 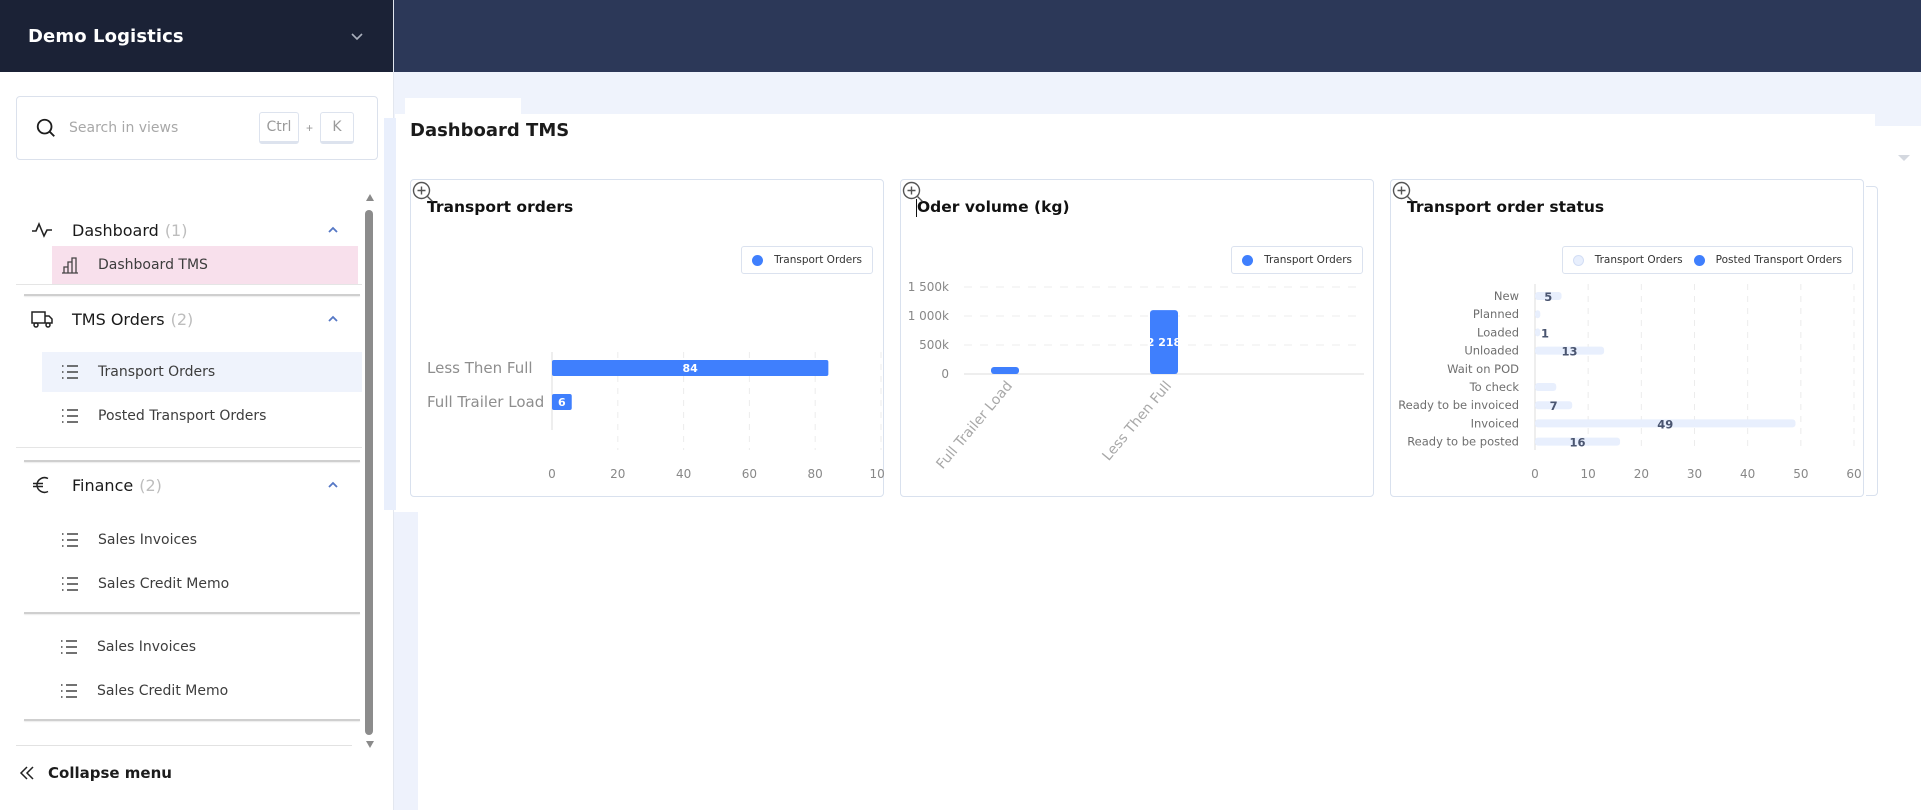 I want to click on bar-chart-icon, so click(x=70, y=265).